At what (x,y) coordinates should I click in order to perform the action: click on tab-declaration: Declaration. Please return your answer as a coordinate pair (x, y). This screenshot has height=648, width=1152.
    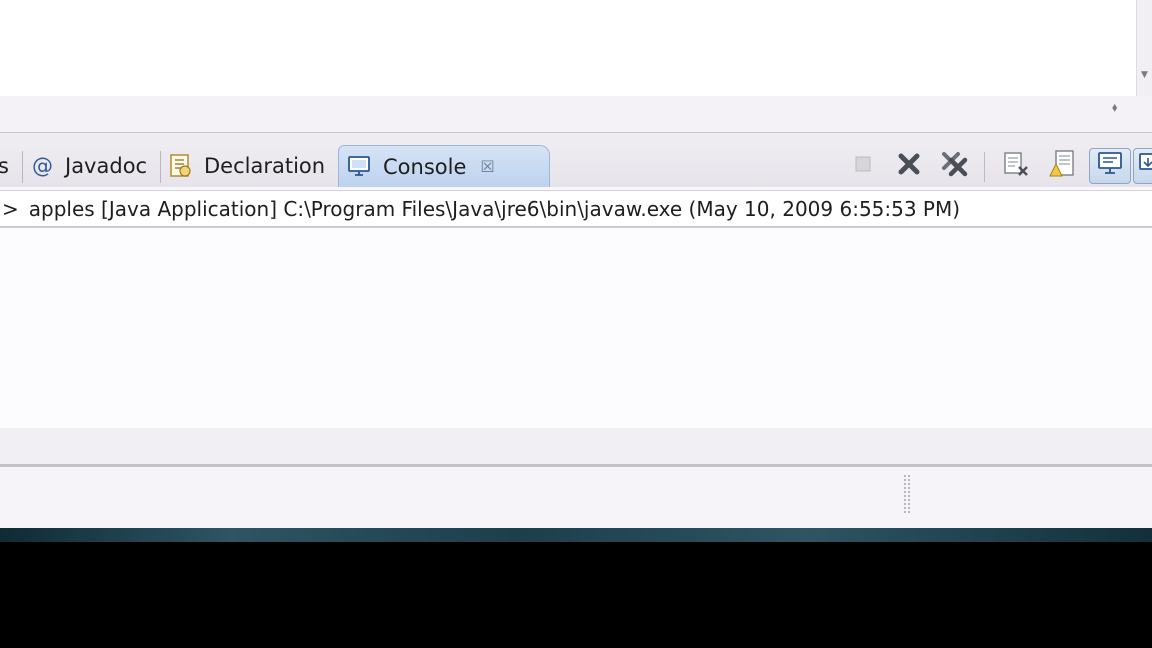
    Looking at the image, I should click on (246, 166).